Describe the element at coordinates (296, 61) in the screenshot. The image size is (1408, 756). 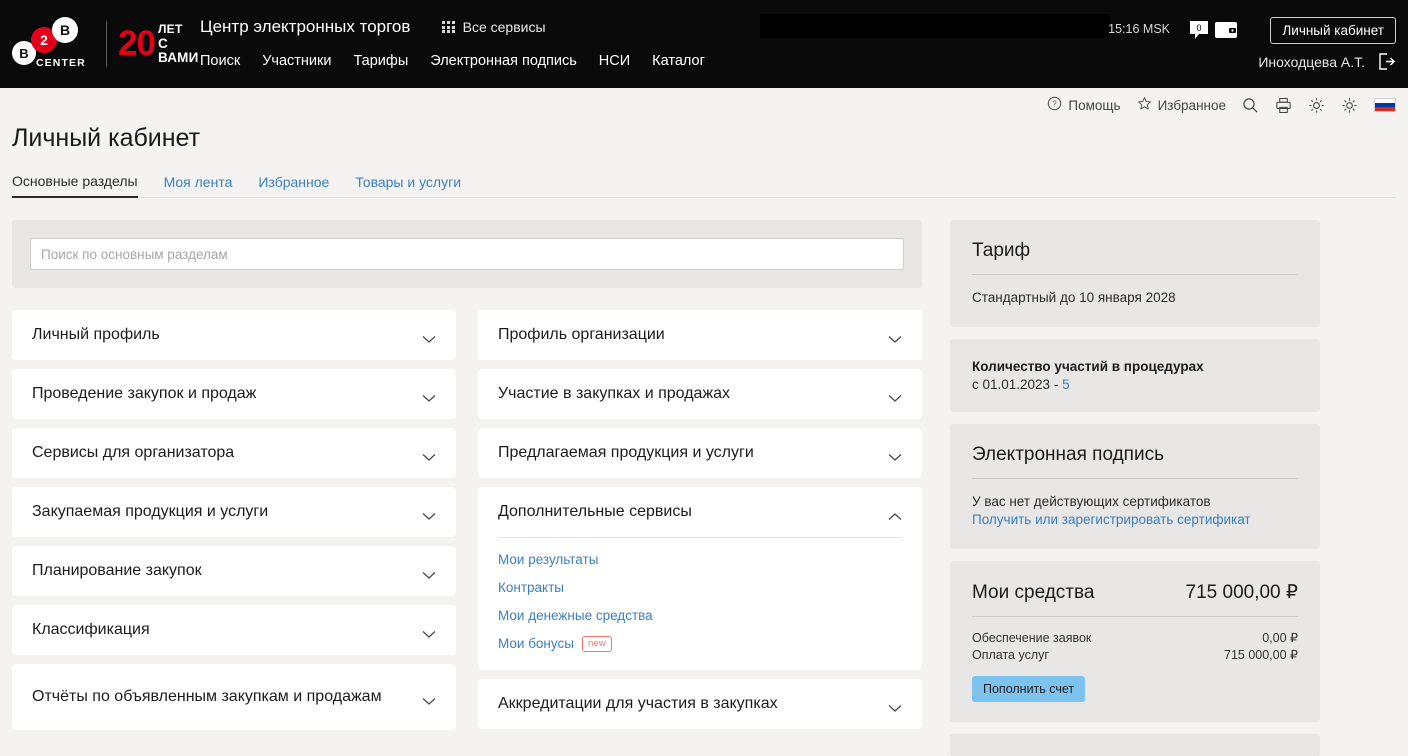
I see `nav-link-participants: Участники` at that location.